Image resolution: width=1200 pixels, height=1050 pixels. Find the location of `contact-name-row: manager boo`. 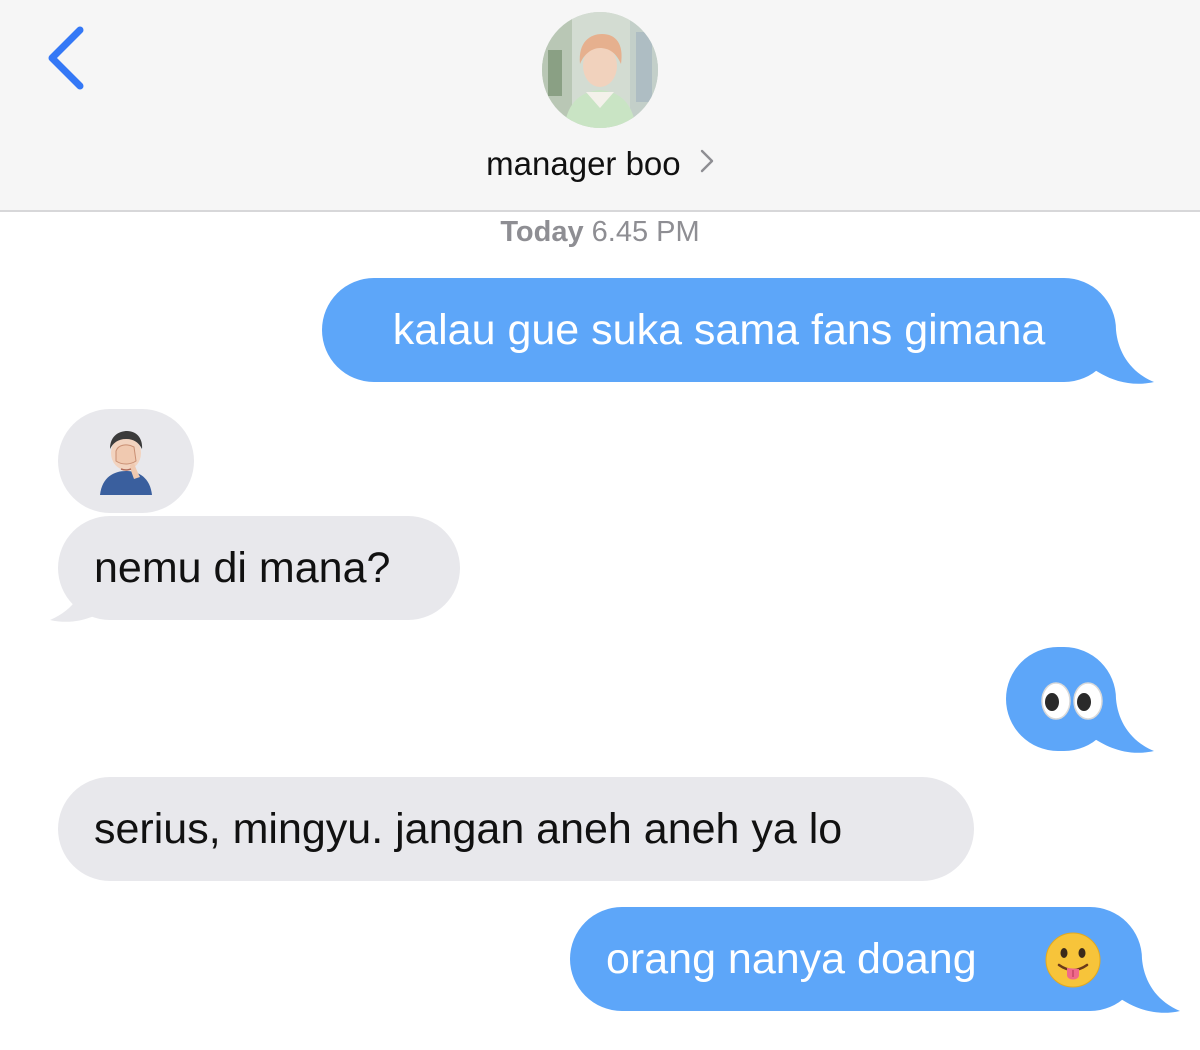

contact-name-row: manager boo is located at coordinates (600, 162).